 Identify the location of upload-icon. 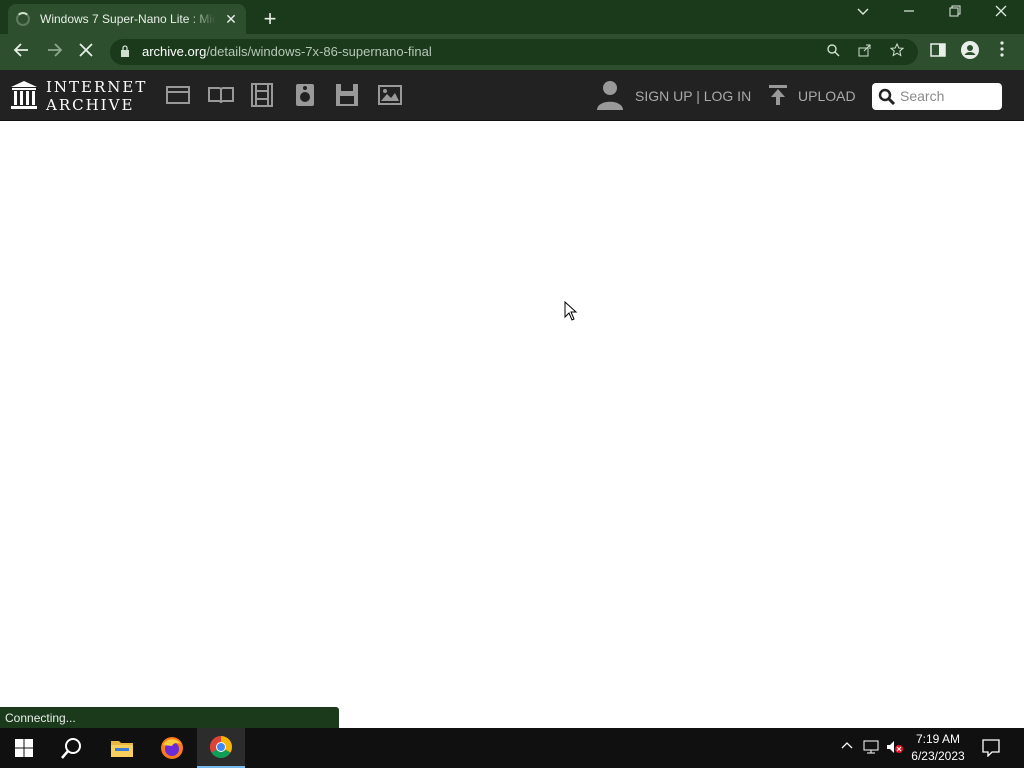
(778, 95).